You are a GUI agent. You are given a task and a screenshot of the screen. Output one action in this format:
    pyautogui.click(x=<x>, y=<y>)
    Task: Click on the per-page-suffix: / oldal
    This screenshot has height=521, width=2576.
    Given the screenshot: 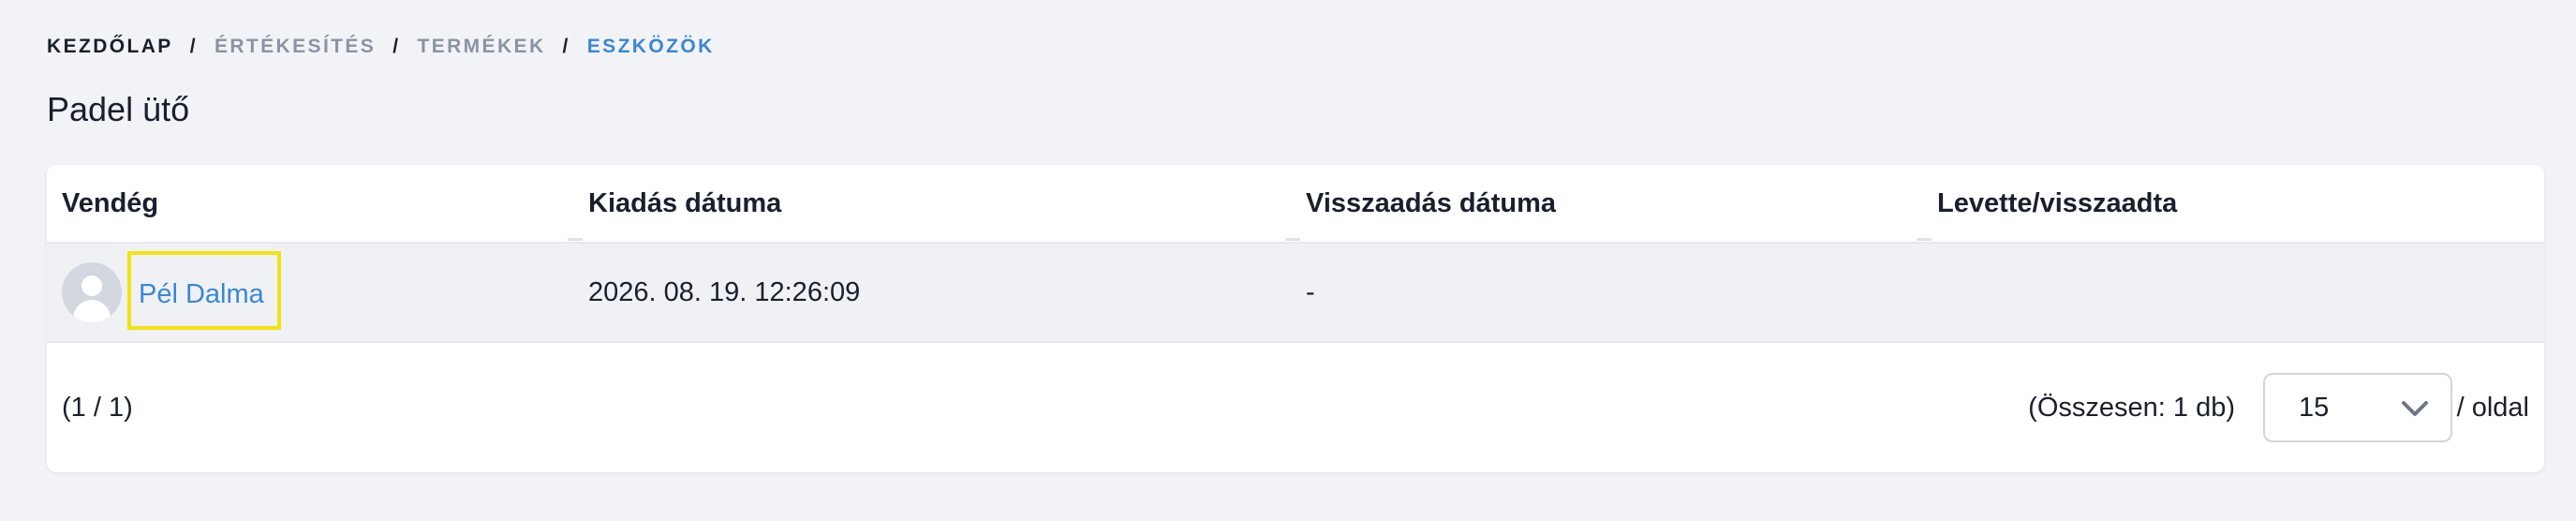 What is the action you would take?
    pyautogui.click(x=2492, y=408)
    